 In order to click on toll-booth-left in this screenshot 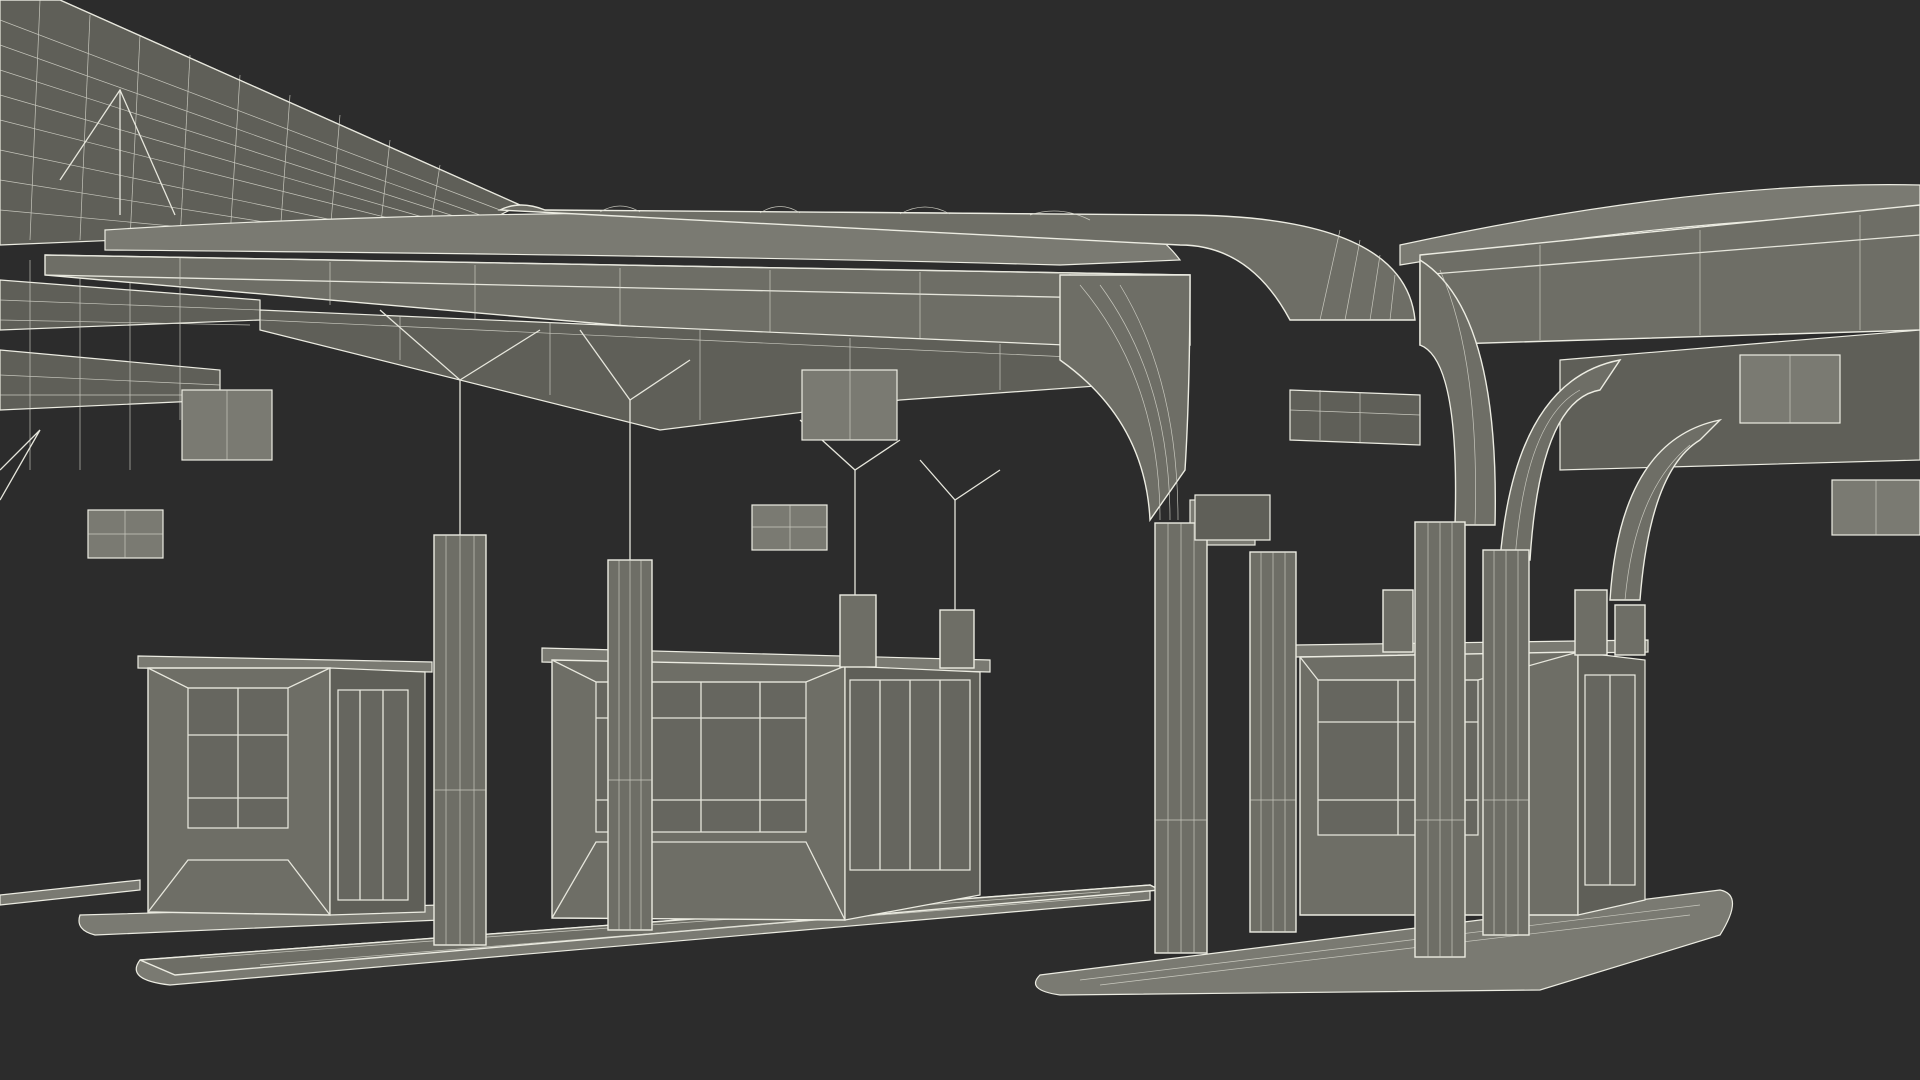, I will do `click(285, 785)`.